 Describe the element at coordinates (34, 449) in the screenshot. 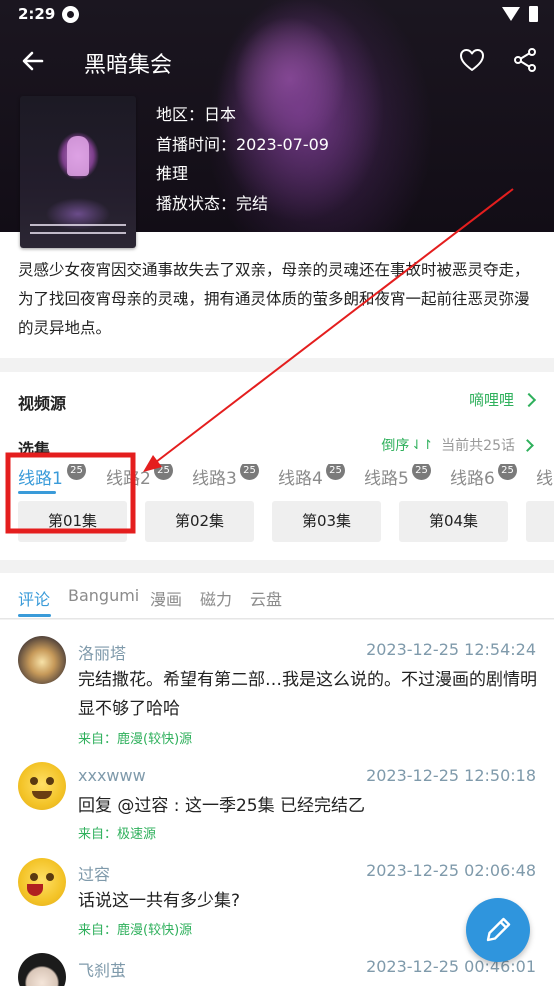

I see `episodes-label: 选集` at that location.